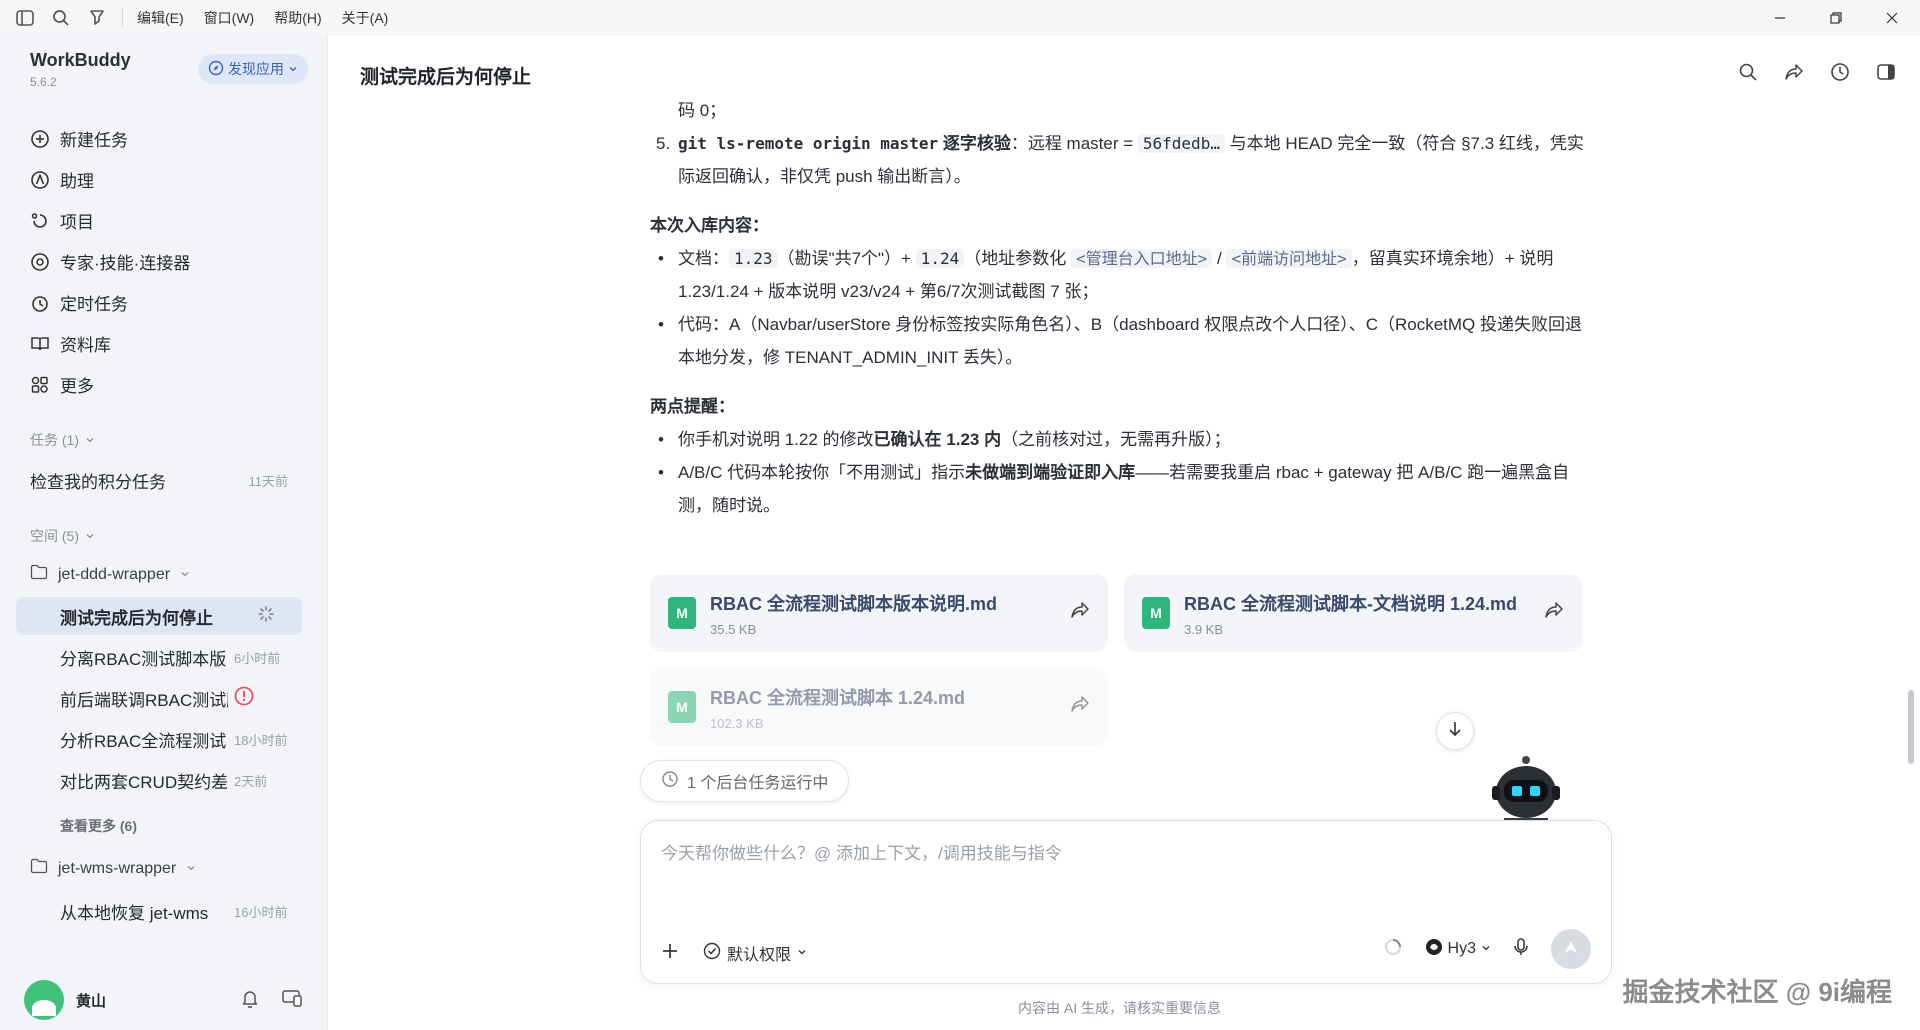  What do you see at coordinates (159, 698) in the screenshot?
I see `conversation-item: 前后端联调RBAC测试脚本` at bounding box center [159, 698].